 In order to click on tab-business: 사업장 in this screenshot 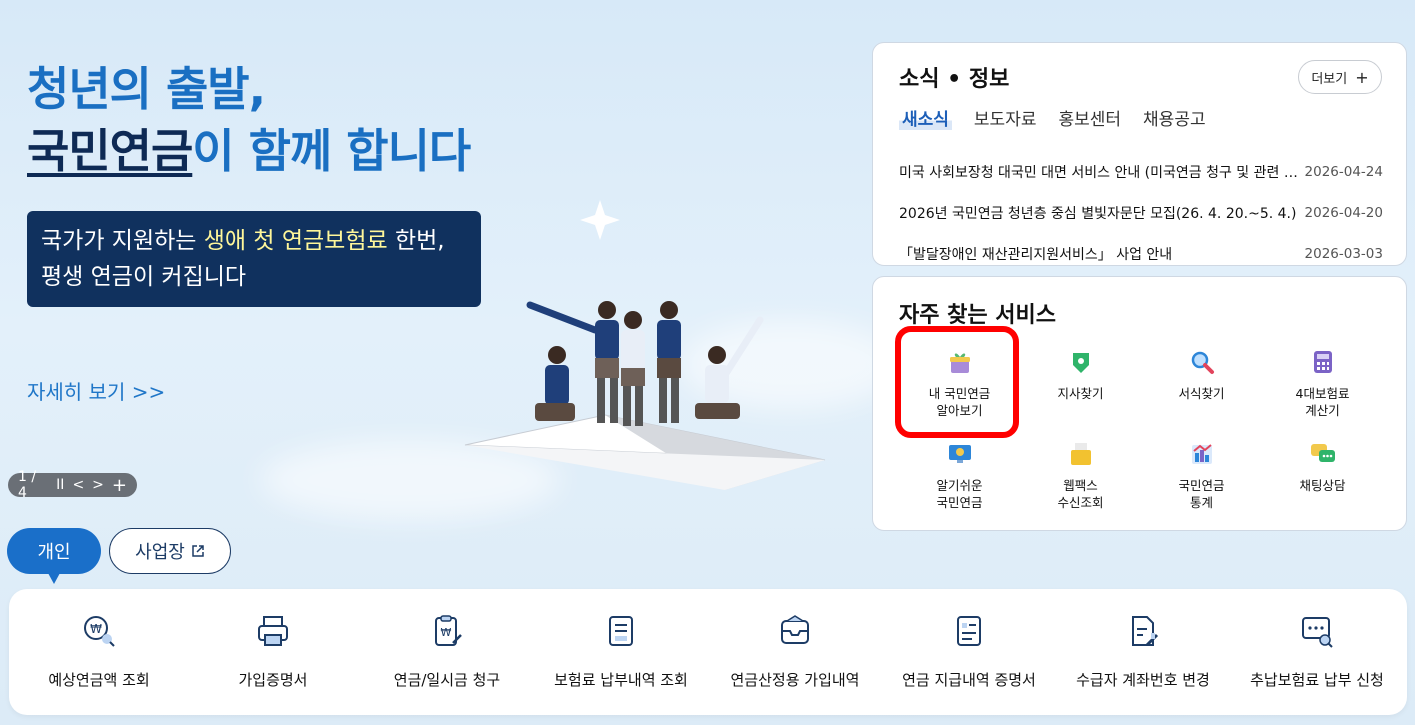, I will do `click(170, 551)`.